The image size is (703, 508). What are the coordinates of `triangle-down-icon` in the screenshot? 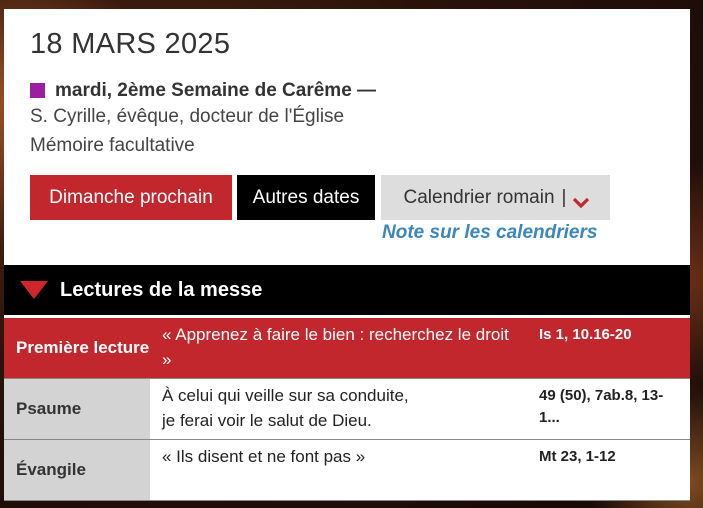 It's located at (34, 290).